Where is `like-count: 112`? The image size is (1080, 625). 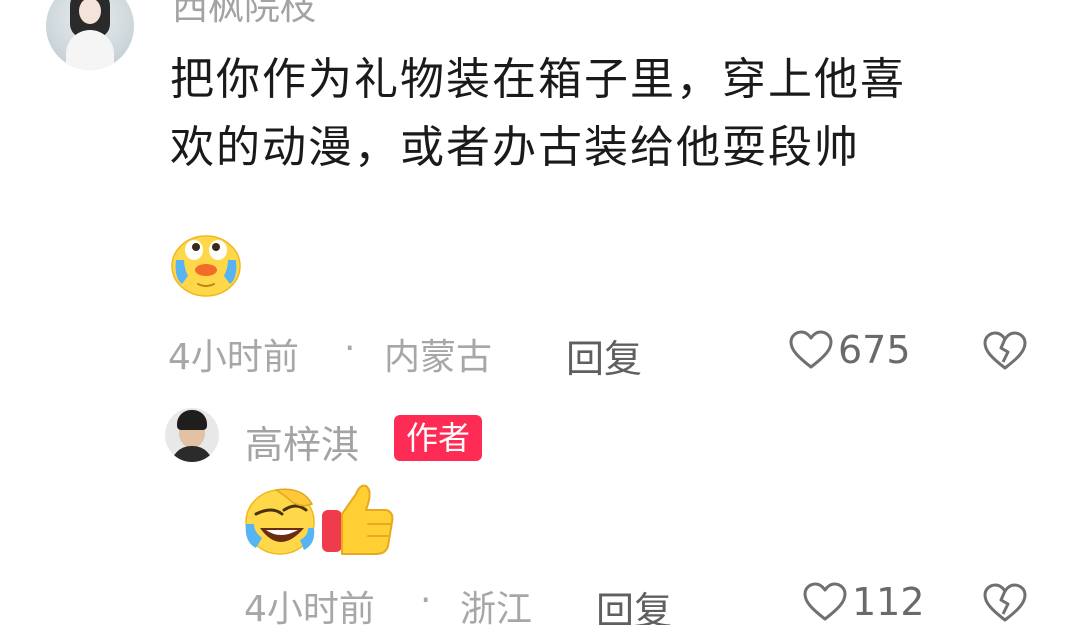 like-count: 112 is located at coordinates (888, 602).